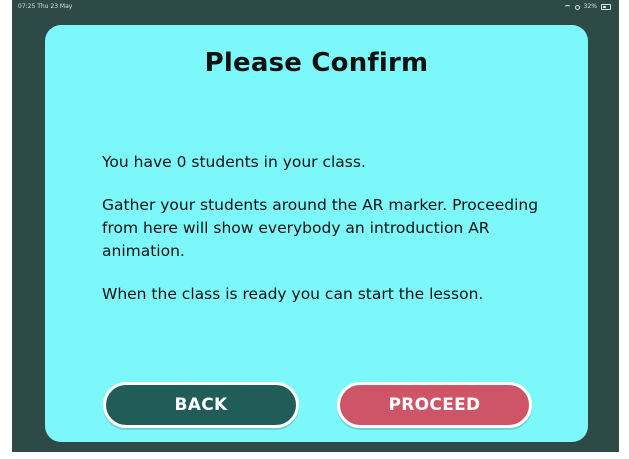  I want to click on proceed-button: PROCEED, so click(434, 405).